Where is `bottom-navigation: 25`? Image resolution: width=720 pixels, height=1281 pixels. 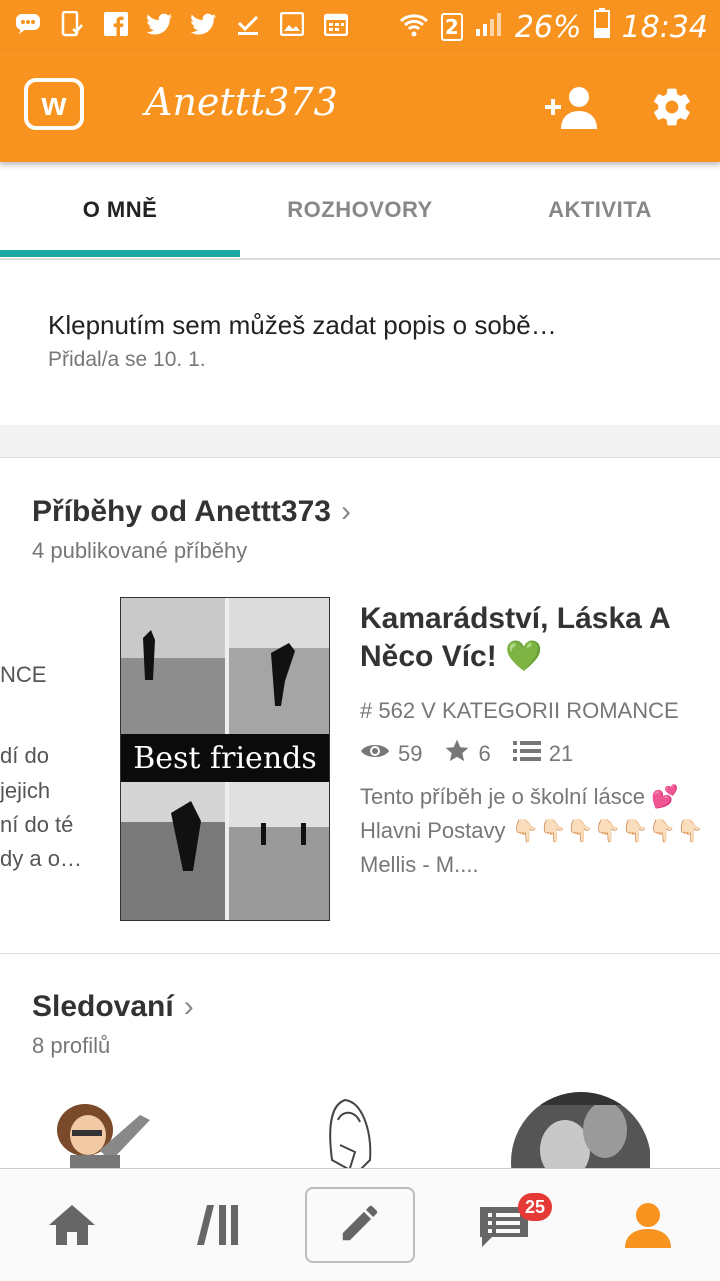
bottom-navigation: 25 is located at coordinates (360, 1224).